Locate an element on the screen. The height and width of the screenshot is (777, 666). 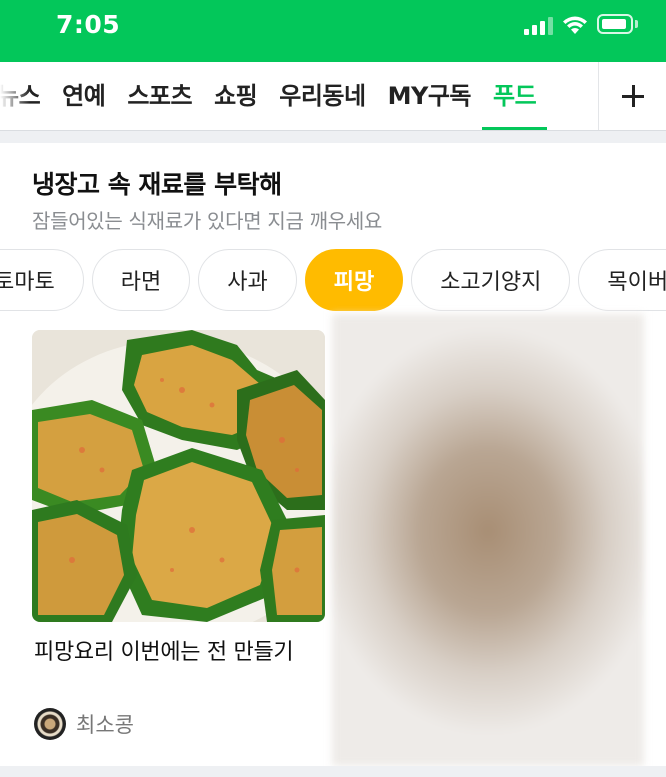
avatar is located at coordinates (50, 724).